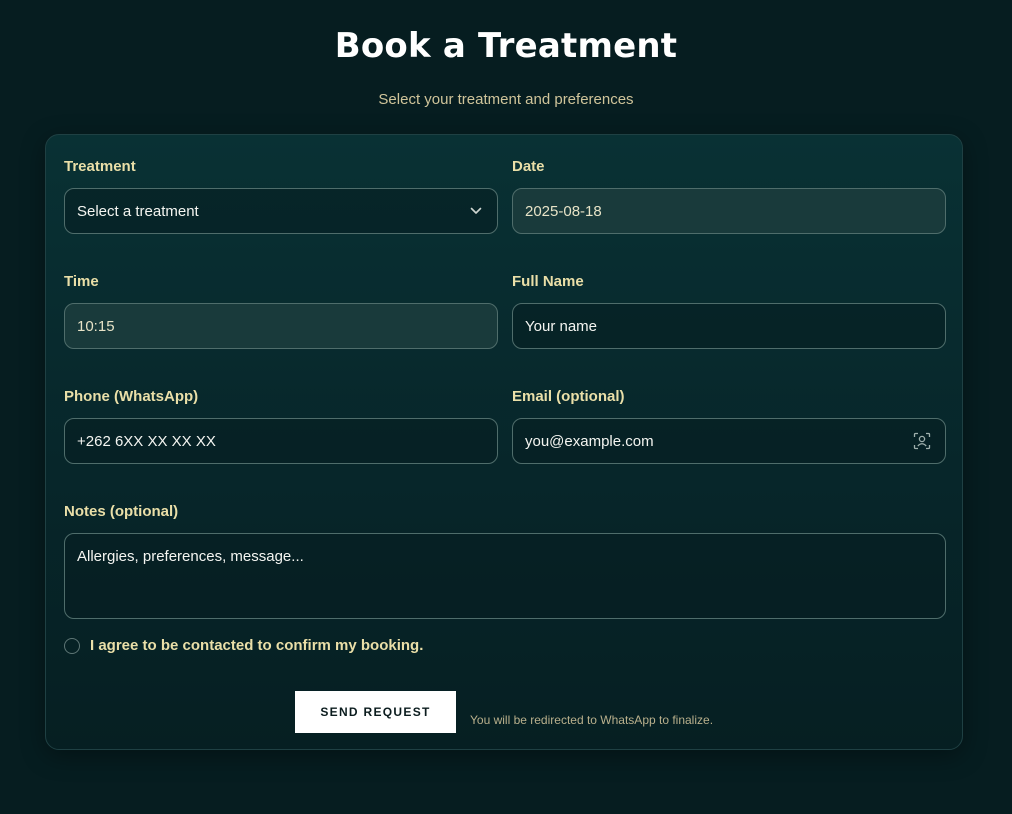 The image size is (1012, 814). What do you see at coordinates (81, 281) in the screenshot?
I see `time-label: Time` at bounding box center [81, 281].